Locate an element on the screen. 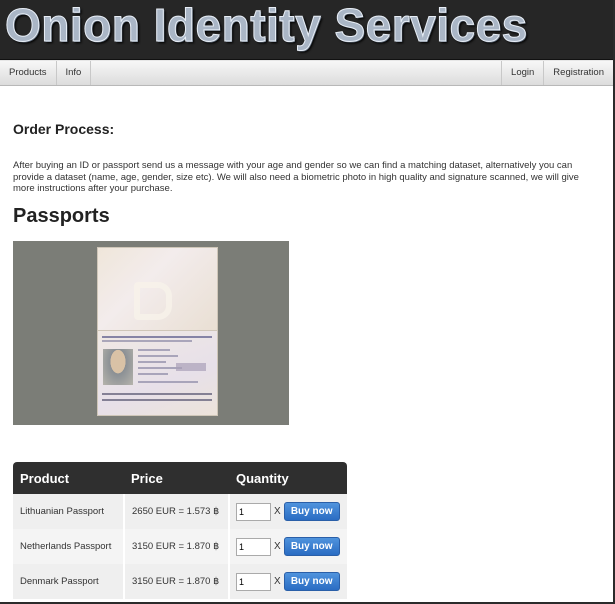  passport-data-page is located at coordinates (157, 373).